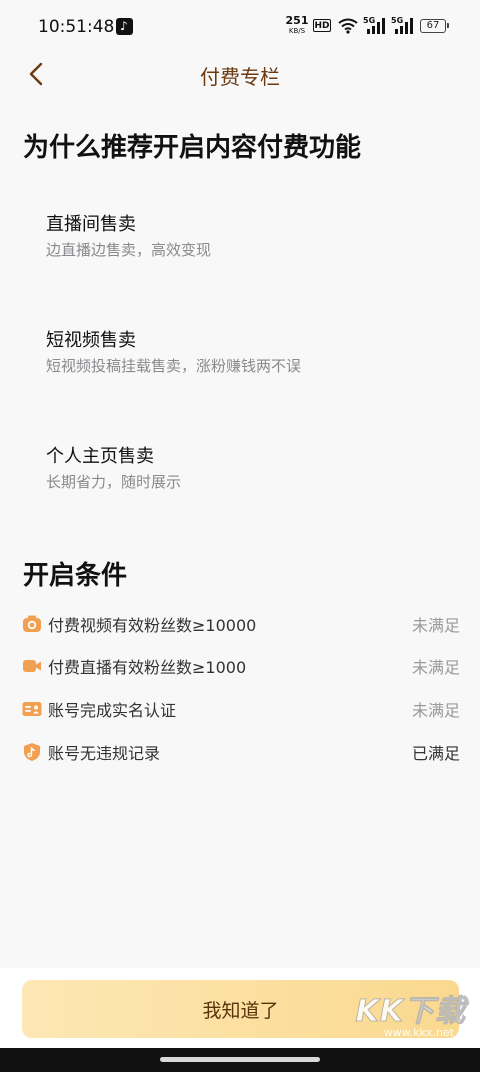 The height and width of the screenshot is (1072, 480). I want to click on feature-title: 短视频售卖, so click(91, 340).